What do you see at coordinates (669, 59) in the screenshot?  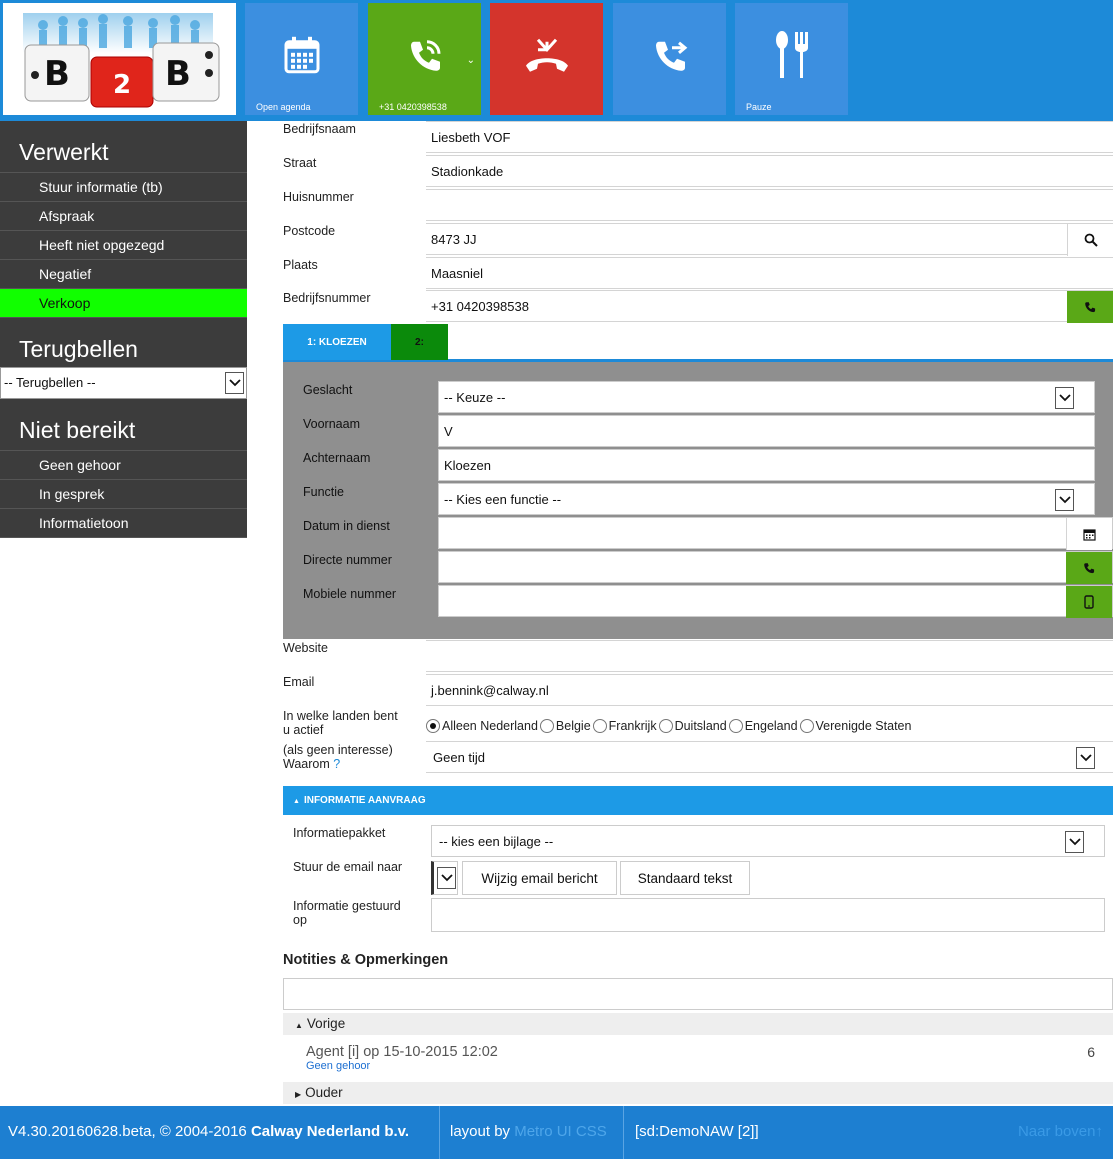 I see `transfer-call-tile` at bounding box center [669, 59].